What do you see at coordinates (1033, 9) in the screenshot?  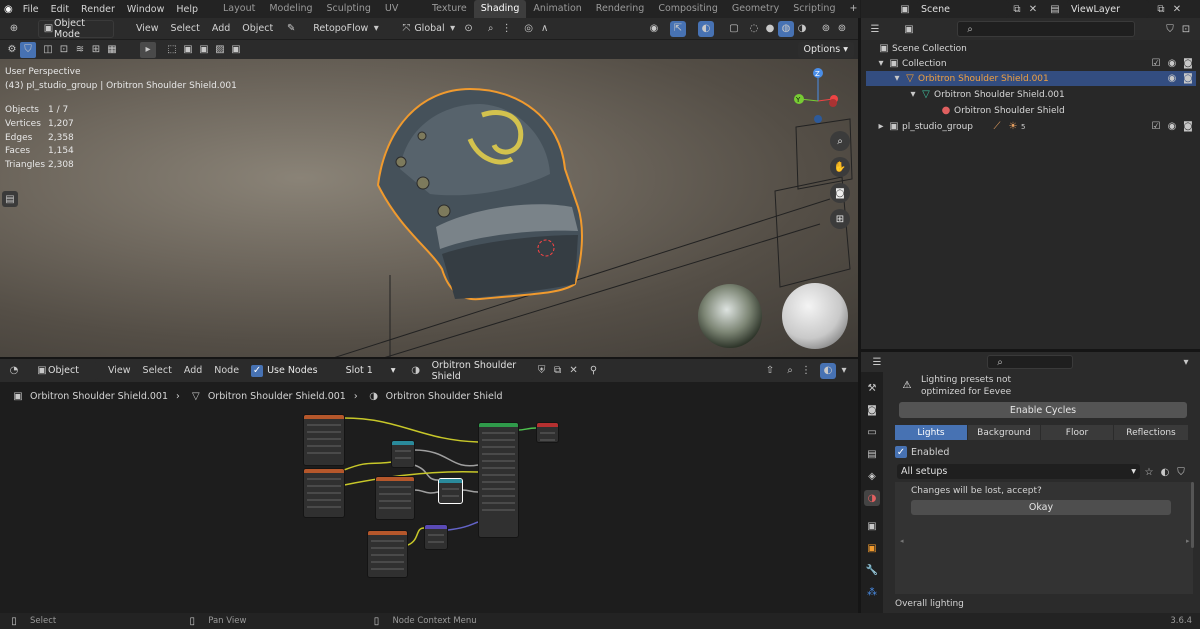 I see `delete-scene-icon: ✕` at bounding box center [1033, 9].